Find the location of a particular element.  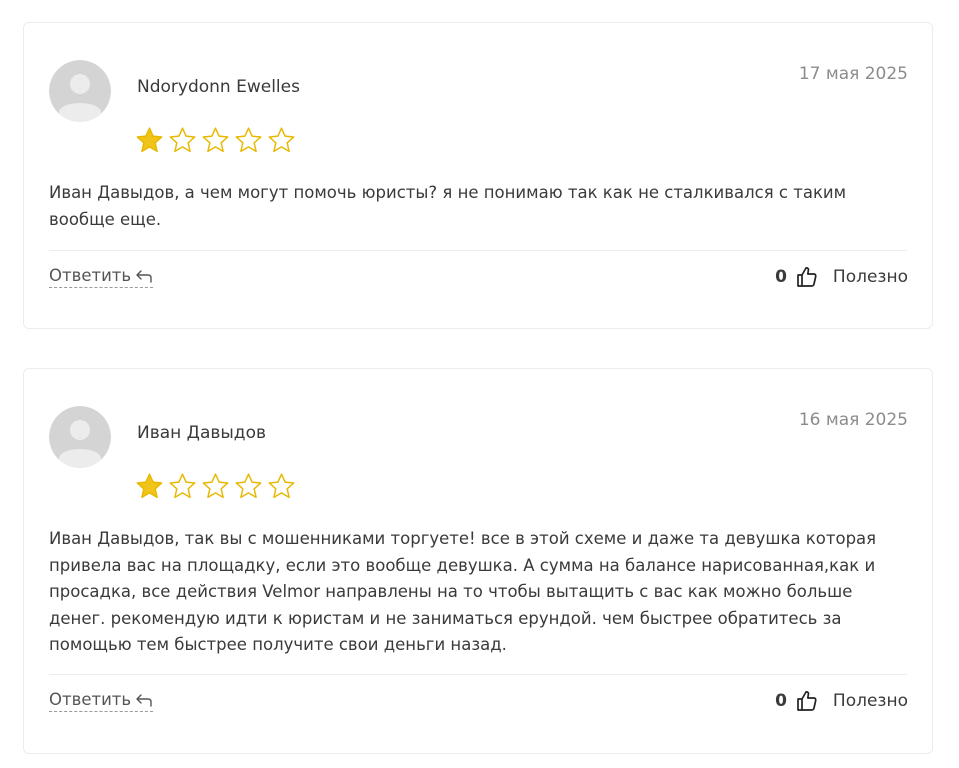

review-author: Ndorydonn Ewelles is located at coordinates (218, 87).